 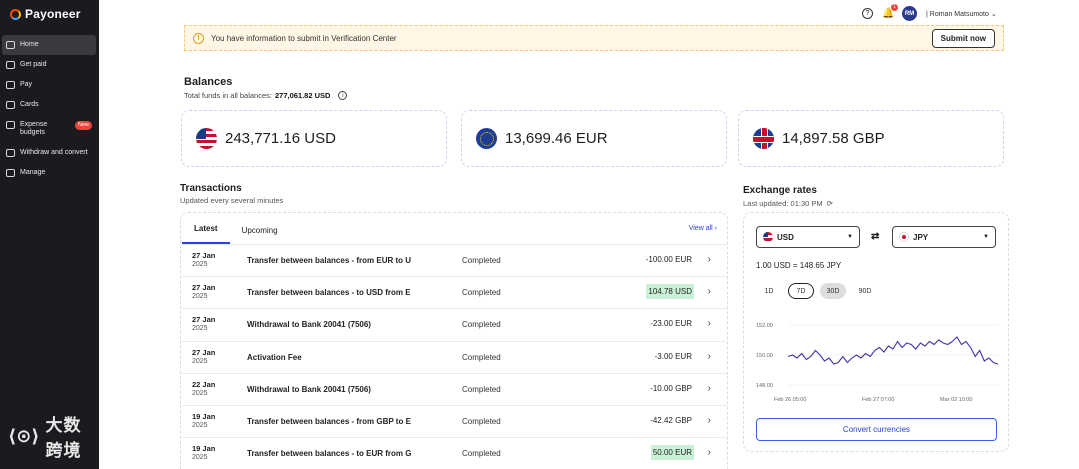 What do you see at coordinates (961, 14) in the screenshot?
I see `user-name: | Roman Matsumoto ⌄` at bounding box center [961, 14].